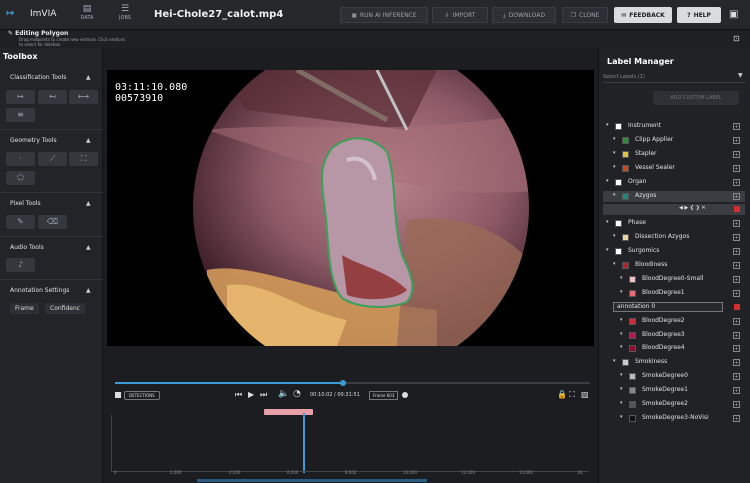 The image size is (750, 483). What do you see at coordinates (674, 237) in the screenshot?
I see `label-item: ▾ Dissection Azygos +` at bounding box center [674, 237].